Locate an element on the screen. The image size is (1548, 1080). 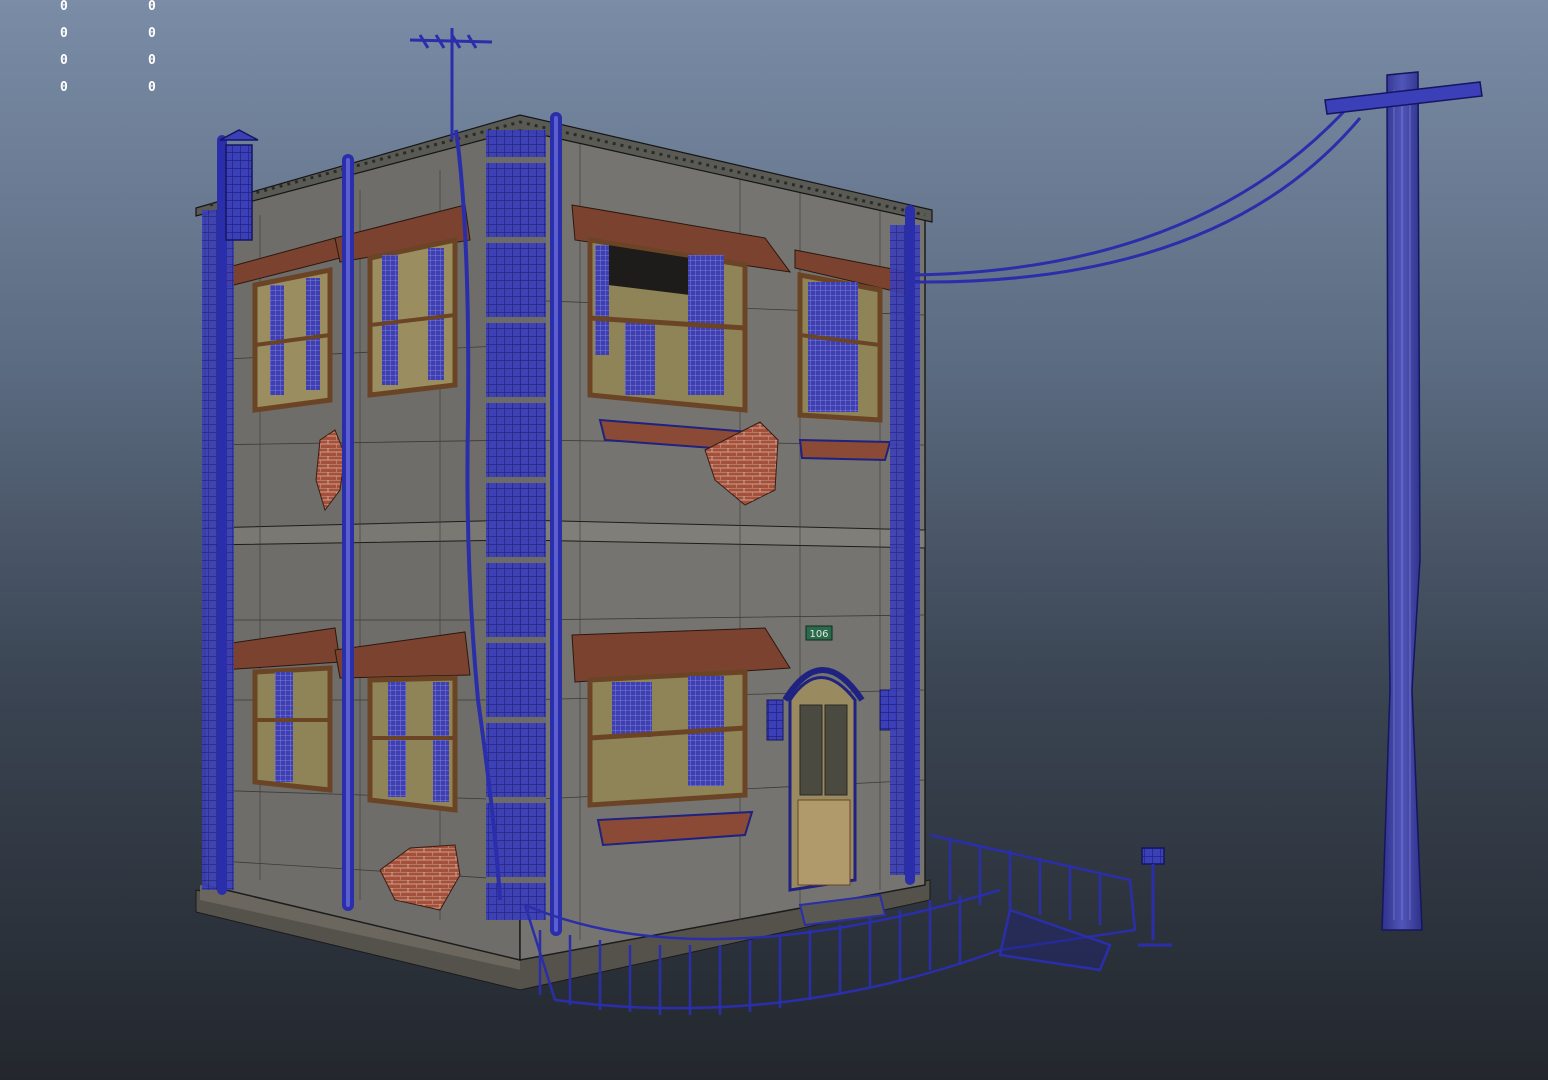
utility-pole is located at coordinates (1403, 501).